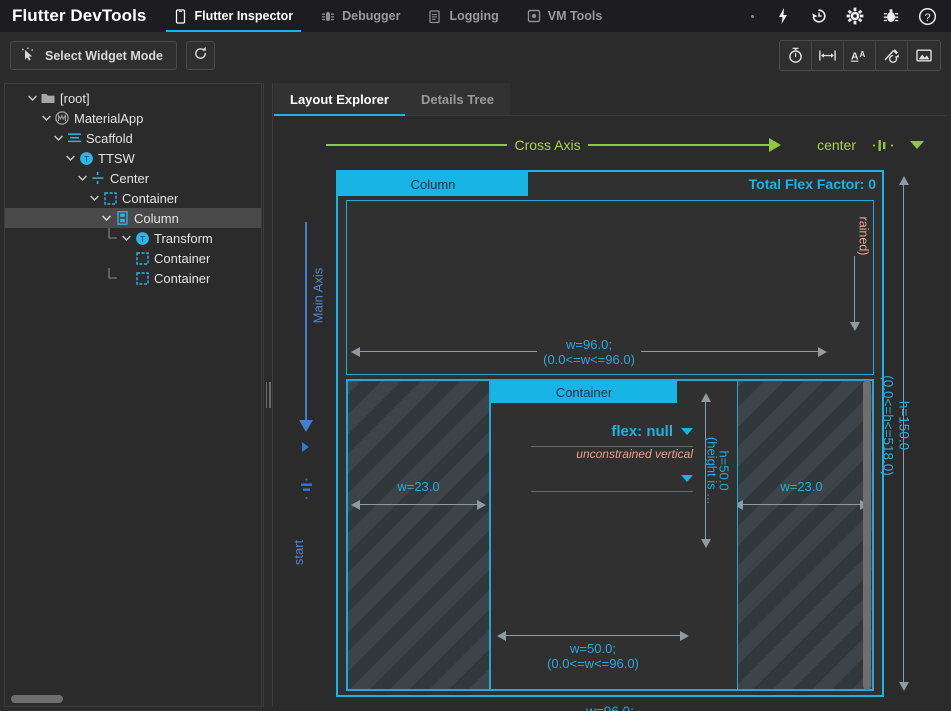 This screenshot has width=951, height=711. What do you see at coordinates (85, 159) in the screenshot?
I see `svg-text: T` at bounding box center [85, 159].